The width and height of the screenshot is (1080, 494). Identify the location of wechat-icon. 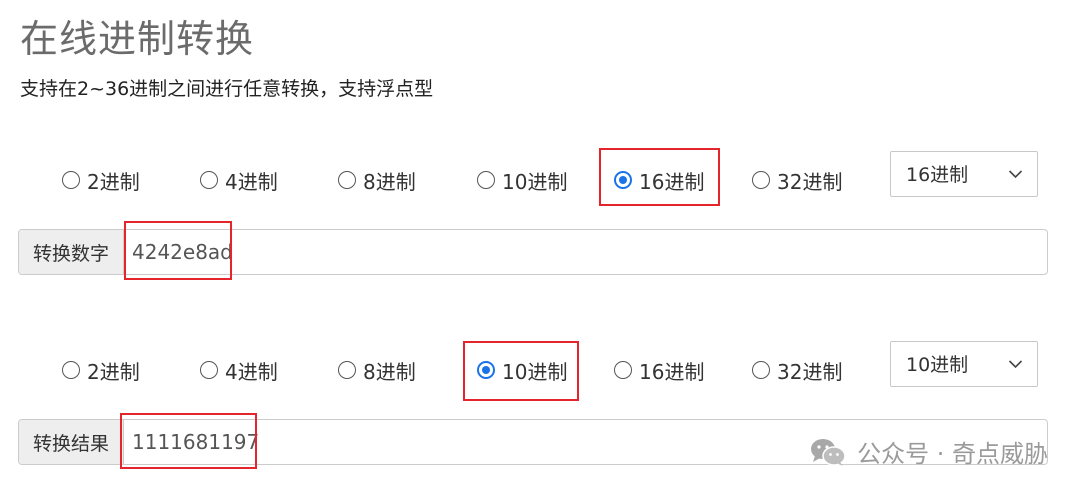
(828, 452).